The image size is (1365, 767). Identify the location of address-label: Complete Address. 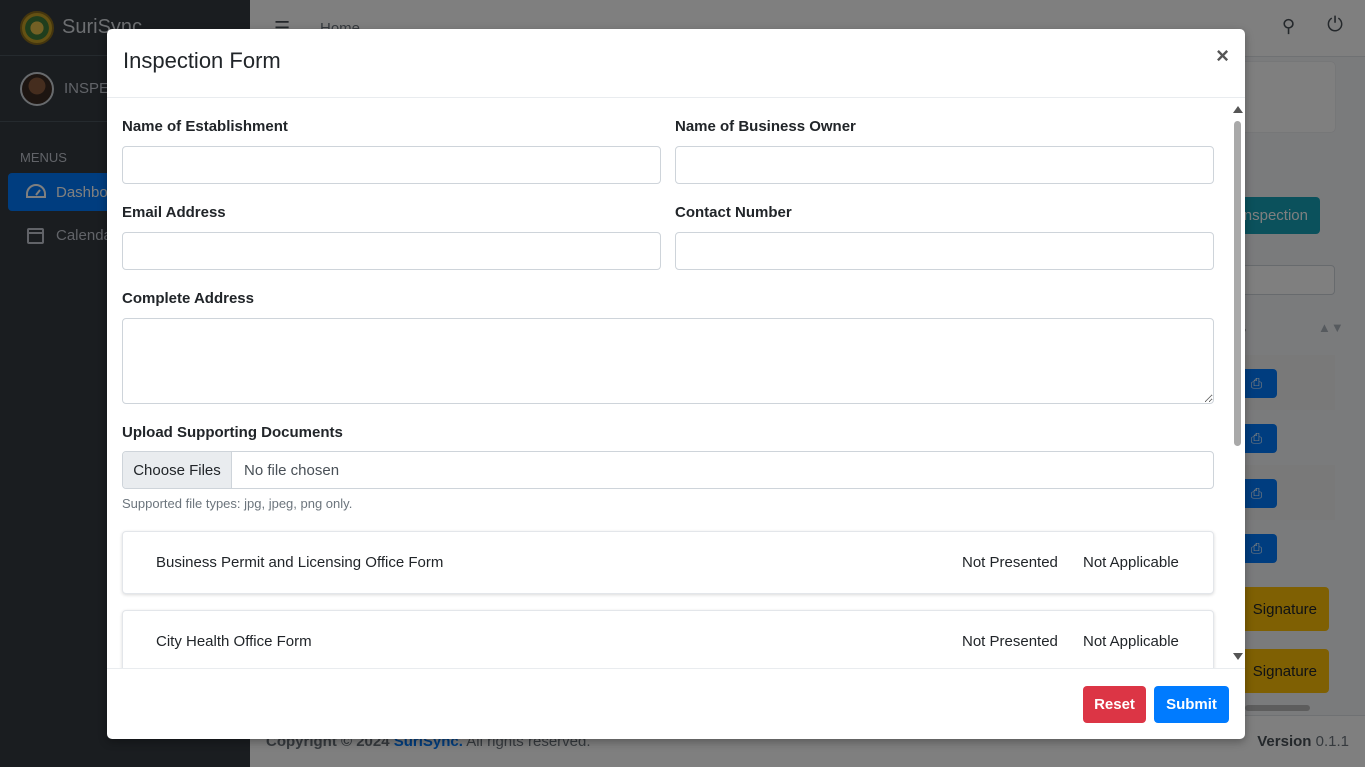
(188, 298).